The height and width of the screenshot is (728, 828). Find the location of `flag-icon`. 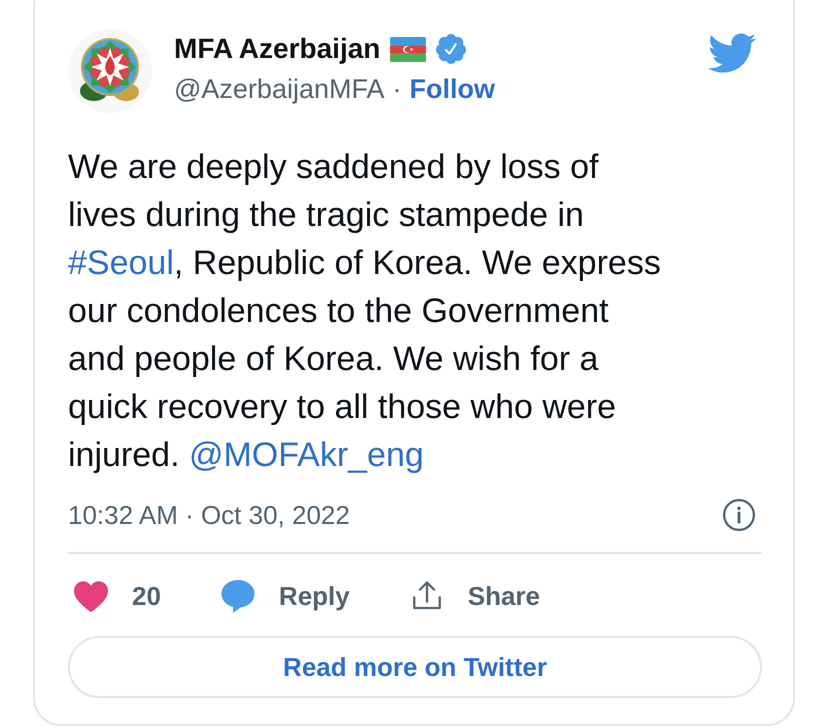

flag-icon is located at coordinates (408, 49).